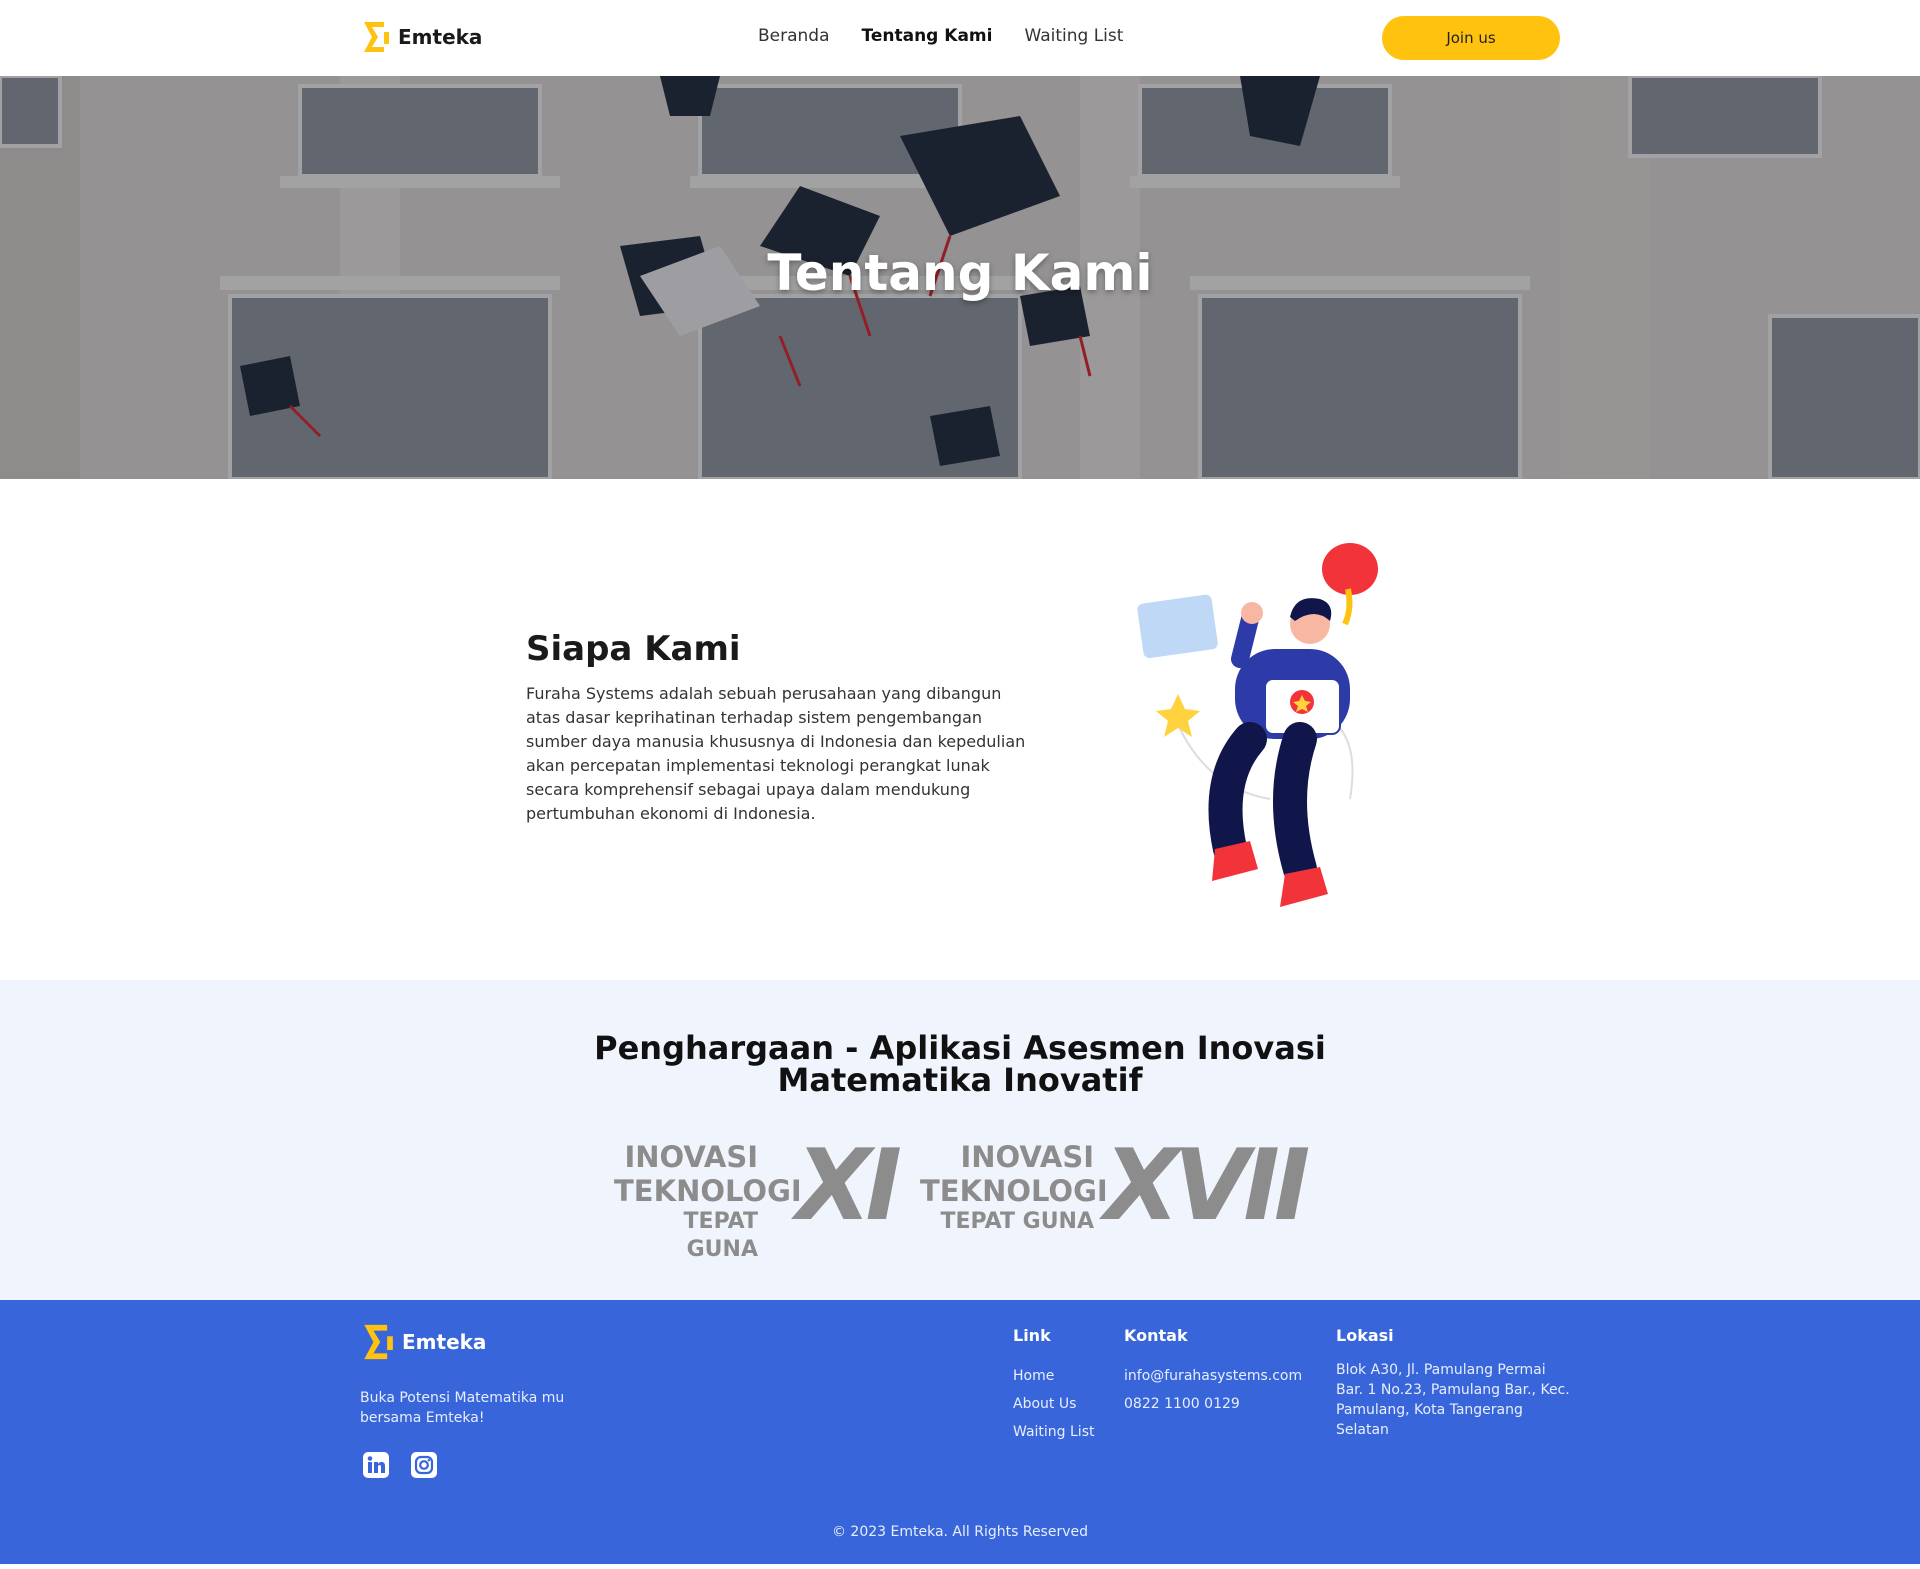 This screenshot has height=1569, width=1920. I want to click on footer-link-waiting-list: Waiting List, so click(1053, 1432).